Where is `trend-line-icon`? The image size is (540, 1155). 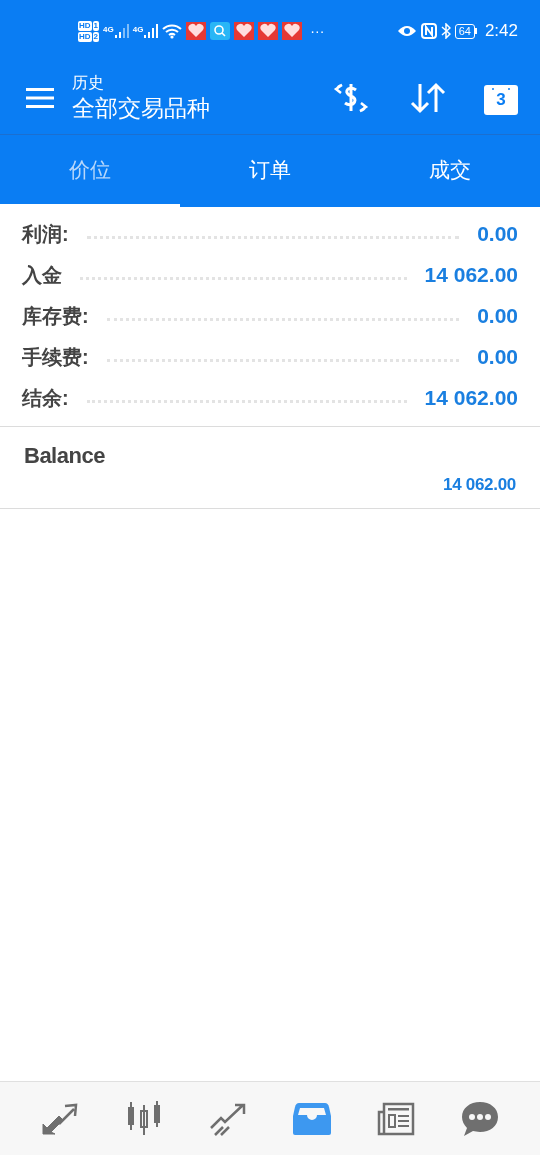 trend-line-icon is located at coordinates (228, 1118).